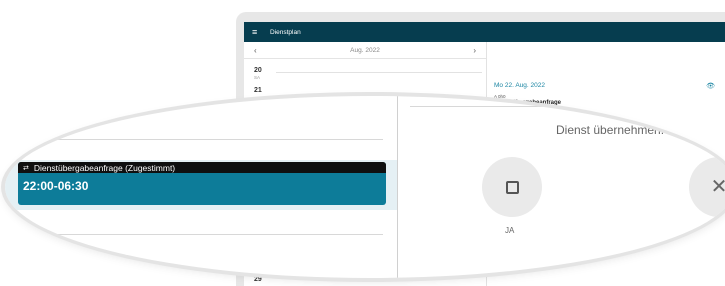  Describe the element at coordinates (510, 230) in the screenshot. I see `accept-label: JA` at that location.